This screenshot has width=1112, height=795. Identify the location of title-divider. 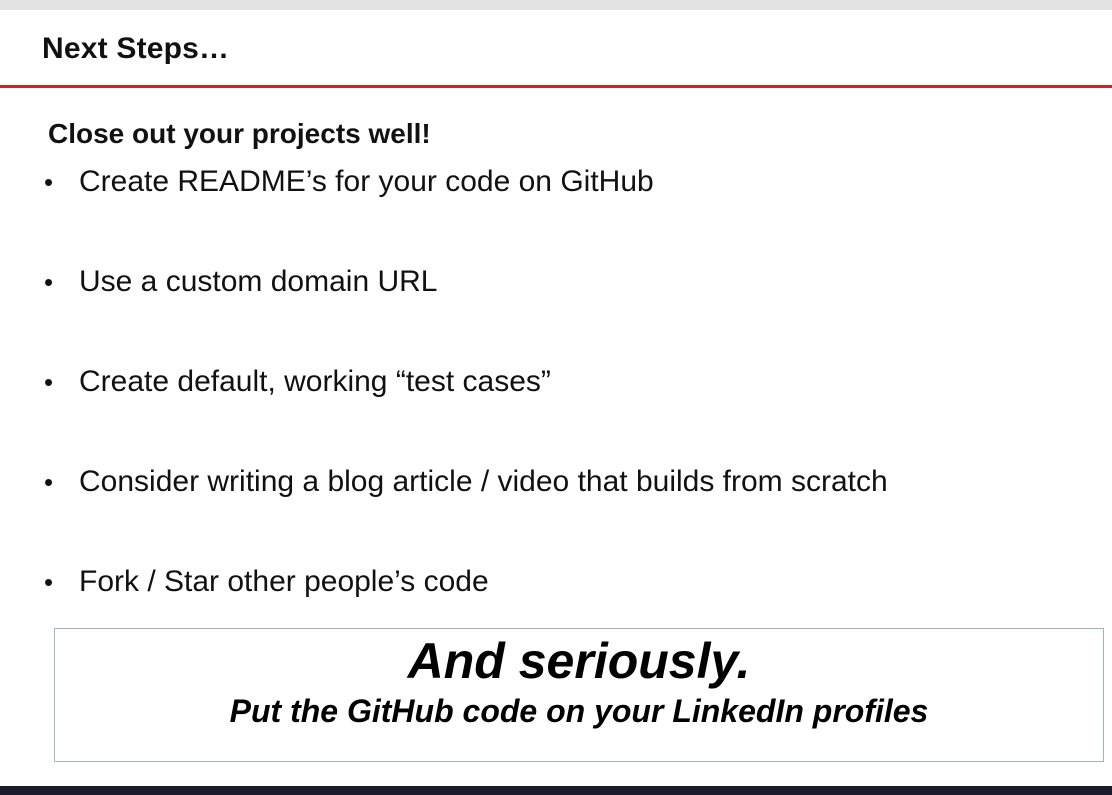
(556, 86).